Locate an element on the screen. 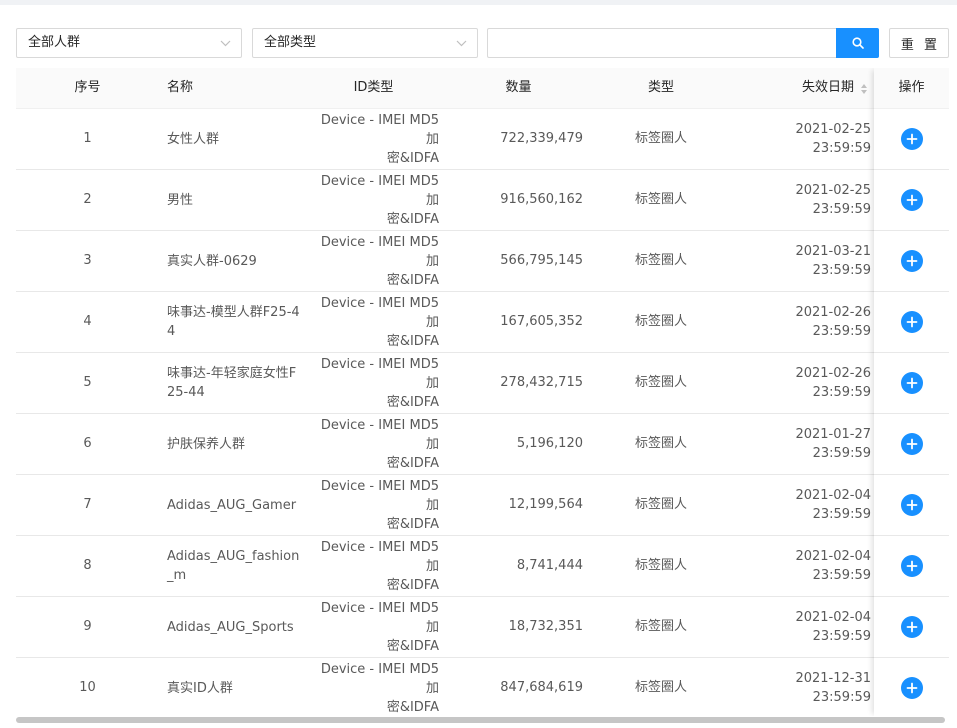 Image resolution: width=957 pixels, height=728 pixels. action-column: 操作 is located at coordinates (911, 392).